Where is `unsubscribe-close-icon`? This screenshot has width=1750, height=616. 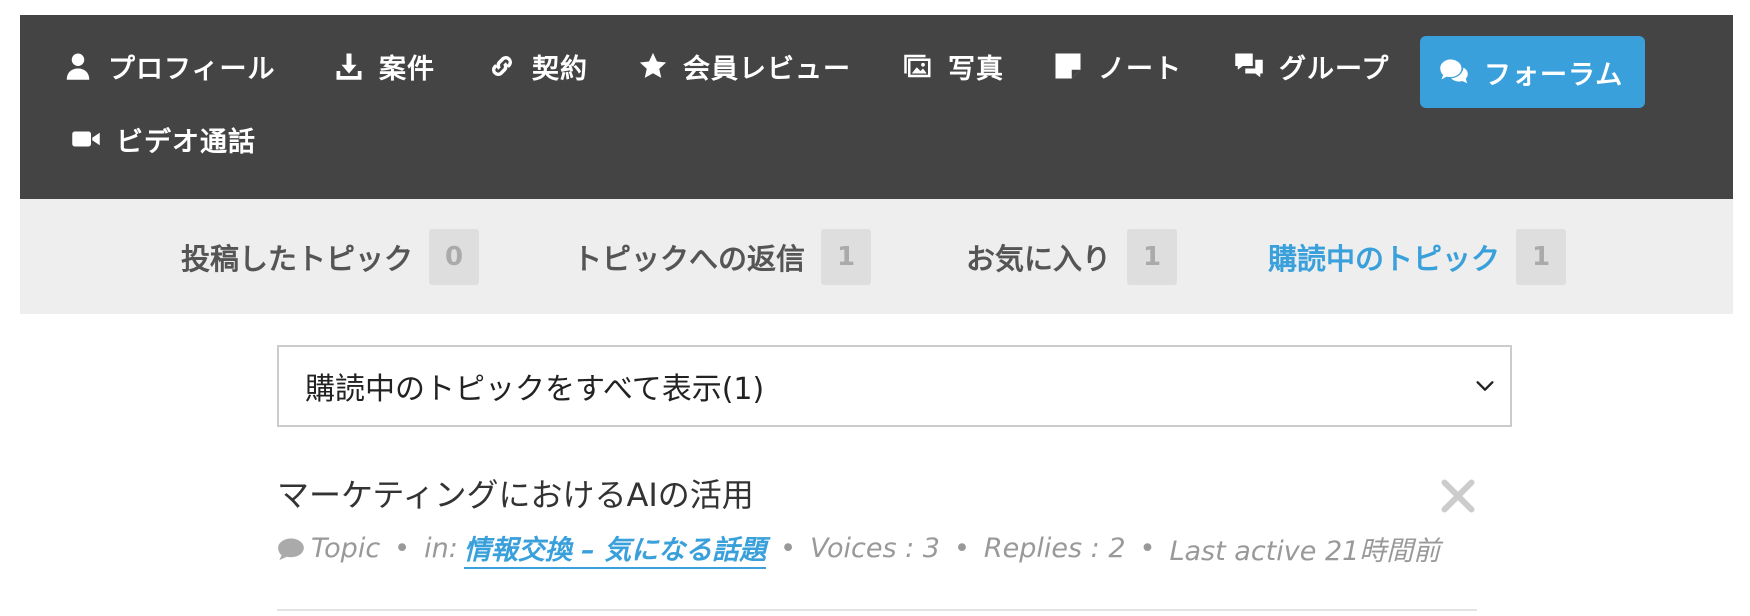
unsubscribe-close-icon is located at coordinates (1458, 496).